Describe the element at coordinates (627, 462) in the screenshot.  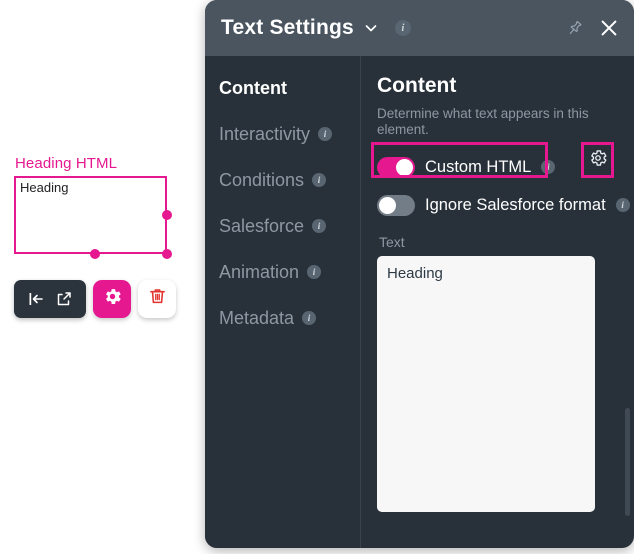
I see `panel-scrollbar-thumb` at that location.